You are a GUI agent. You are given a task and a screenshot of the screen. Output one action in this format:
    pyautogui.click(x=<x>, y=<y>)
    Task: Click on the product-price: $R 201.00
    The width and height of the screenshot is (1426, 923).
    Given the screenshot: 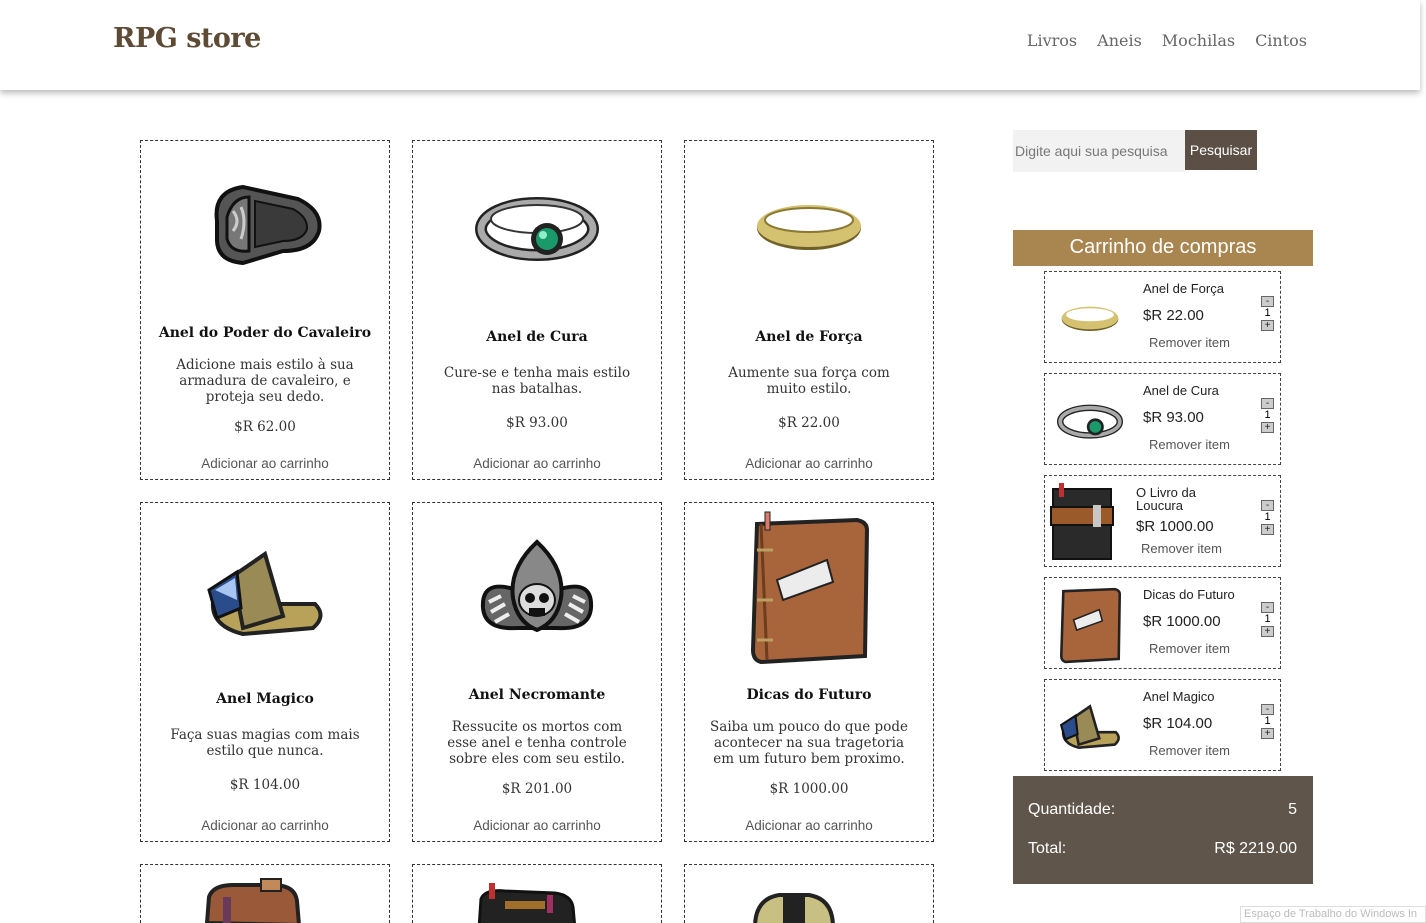 What is the action you would take?
    pyautogui.click(x=537, y=789)
    